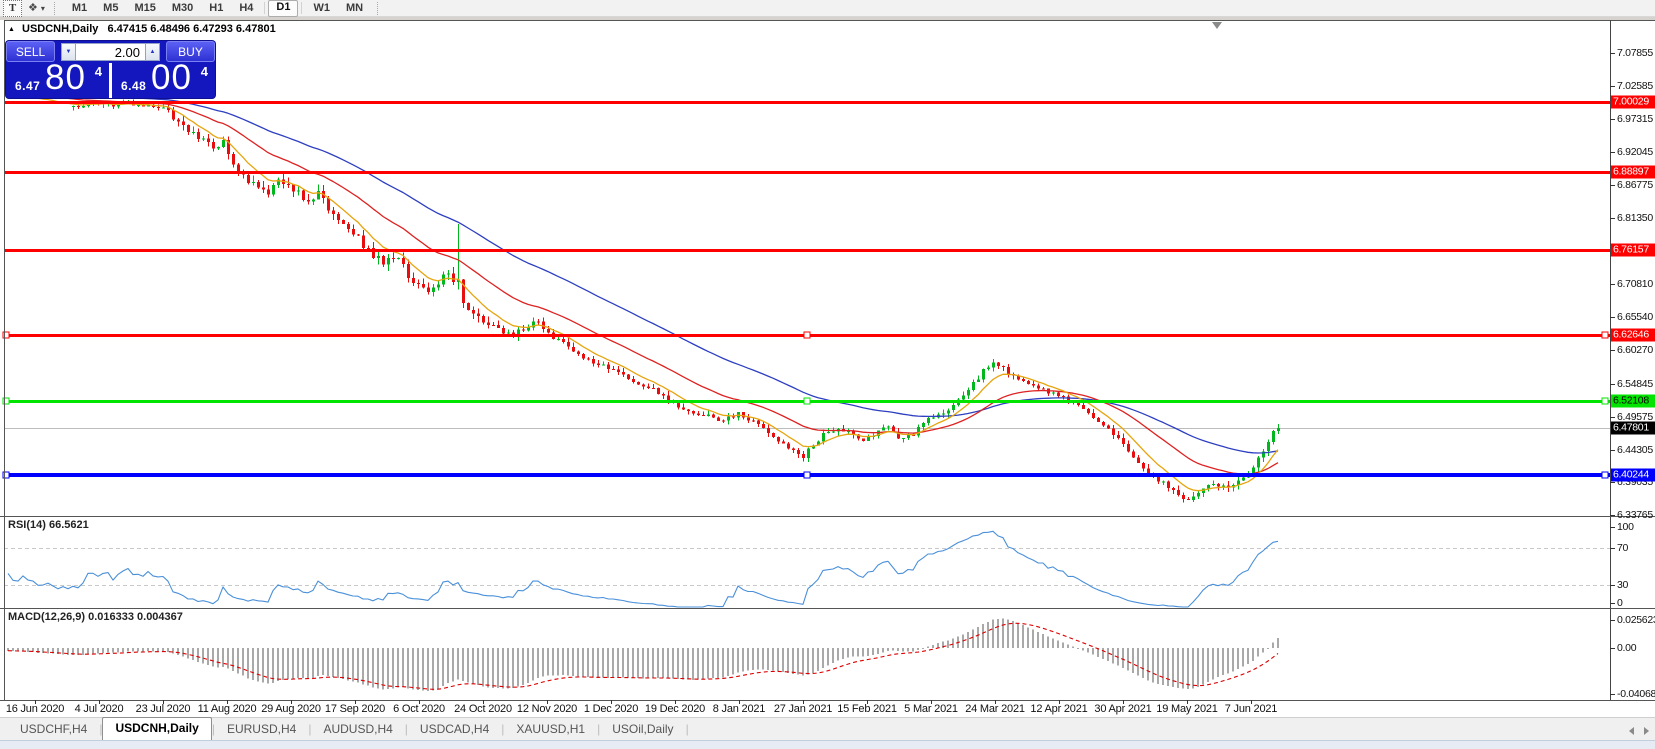 This screenshot has width=1655, height=749. Describe the element at coordinates (144, 8) in the screenshot. I see `timeframe-button-M15: M15` at that location.